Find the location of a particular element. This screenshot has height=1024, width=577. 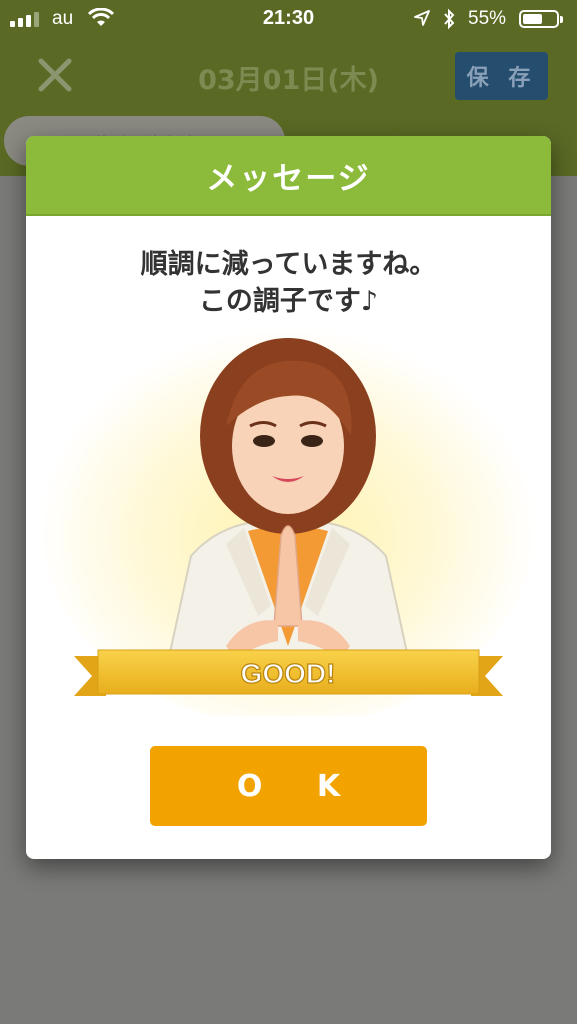

good-badge: GOOD! is located at coordinates (288, 673).